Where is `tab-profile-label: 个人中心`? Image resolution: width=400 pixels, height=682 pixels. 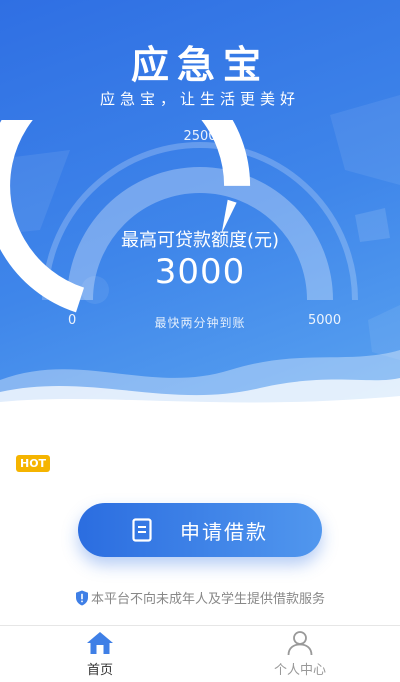 tab-profile-label: 个人中心 is located at coordinates (299, 670).